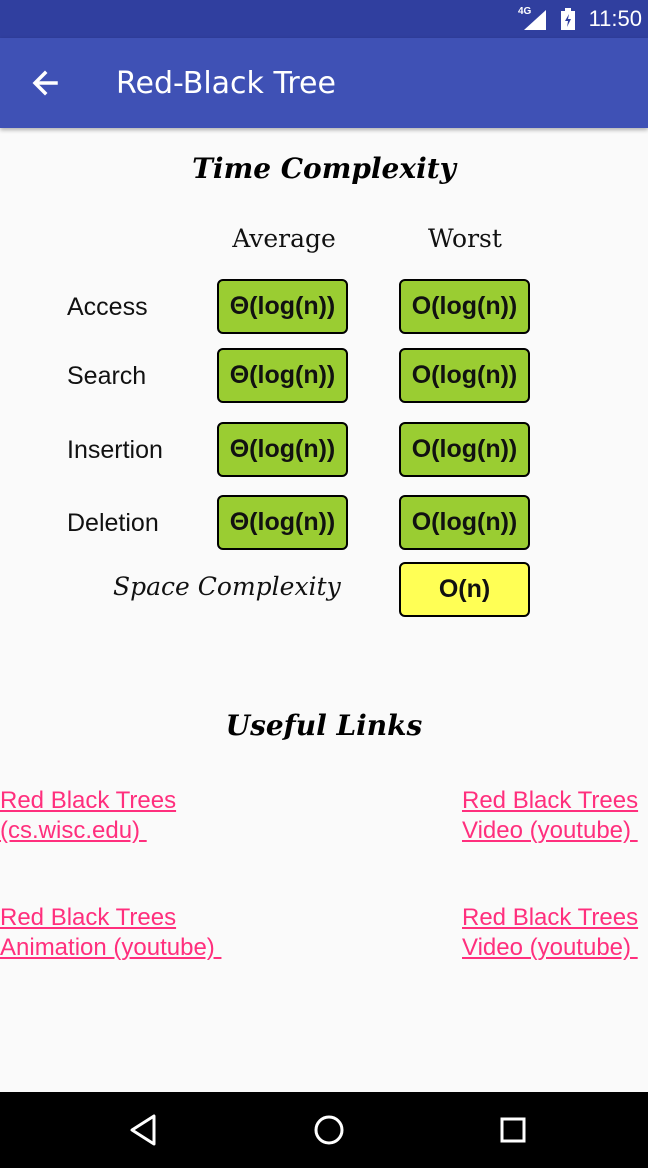 The height and width of the screenshot is (1168, 648). I want to click on access-worst-value: O(log(n)), so click(464, 306).